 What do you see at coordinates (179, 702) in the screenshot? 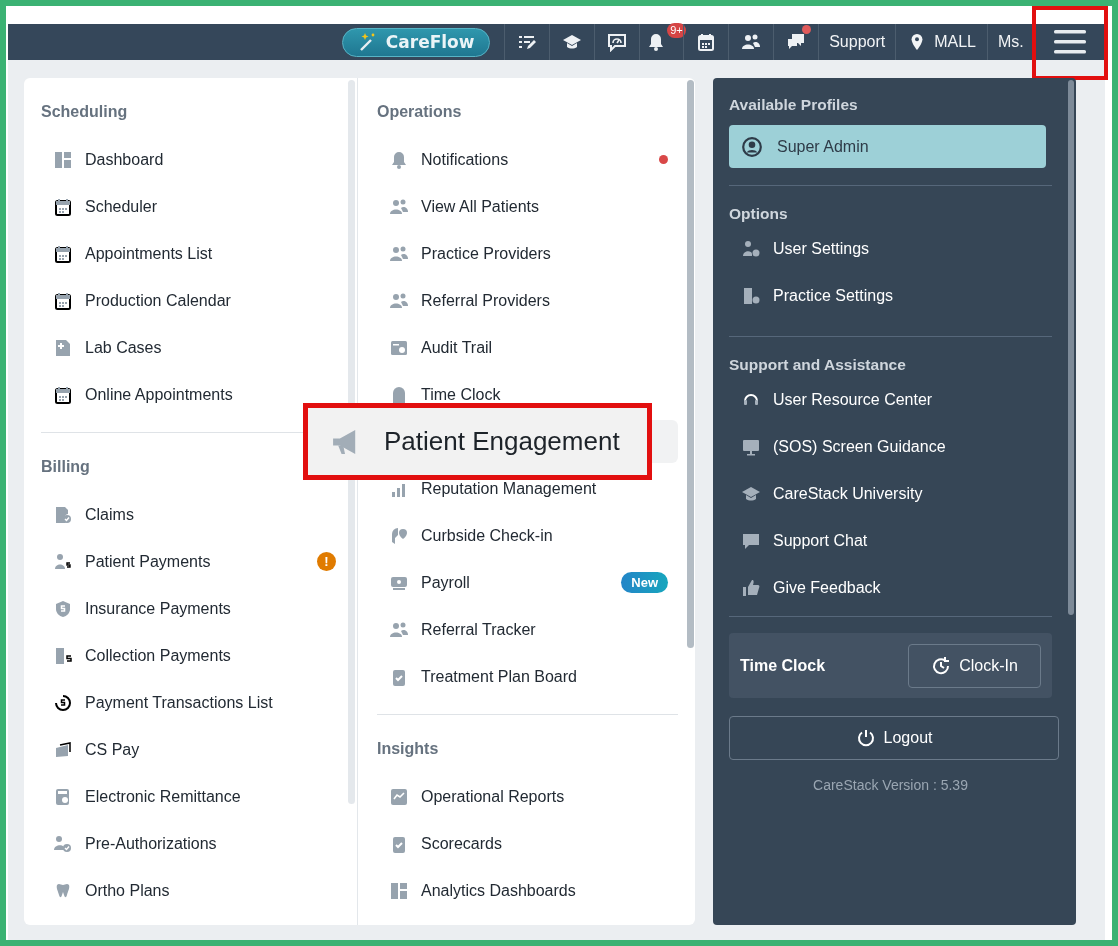
I see `menu-item: Payment Transactions List` at bounding box center [179, 702].